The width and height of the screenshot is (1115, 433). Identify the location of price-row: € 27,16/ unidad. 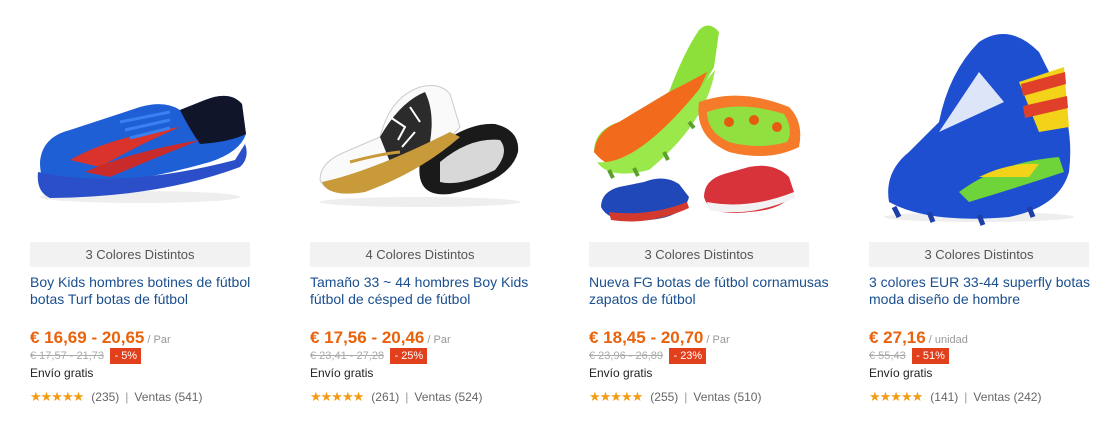
(918, 338).